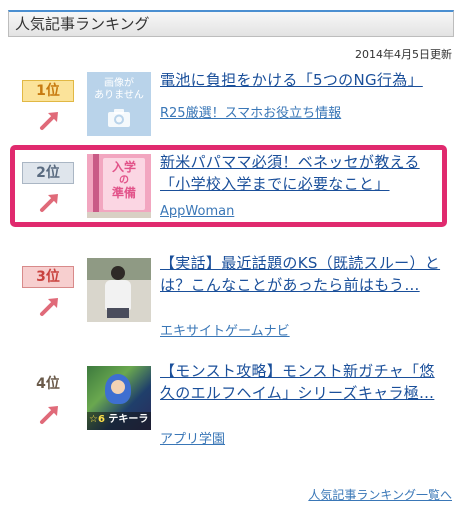 This screenshot has width=460, height=506. Describe the element at coordinates (403, 54) in the screenshot. I see `updated-date: 2014年4月5日更新` at that location.